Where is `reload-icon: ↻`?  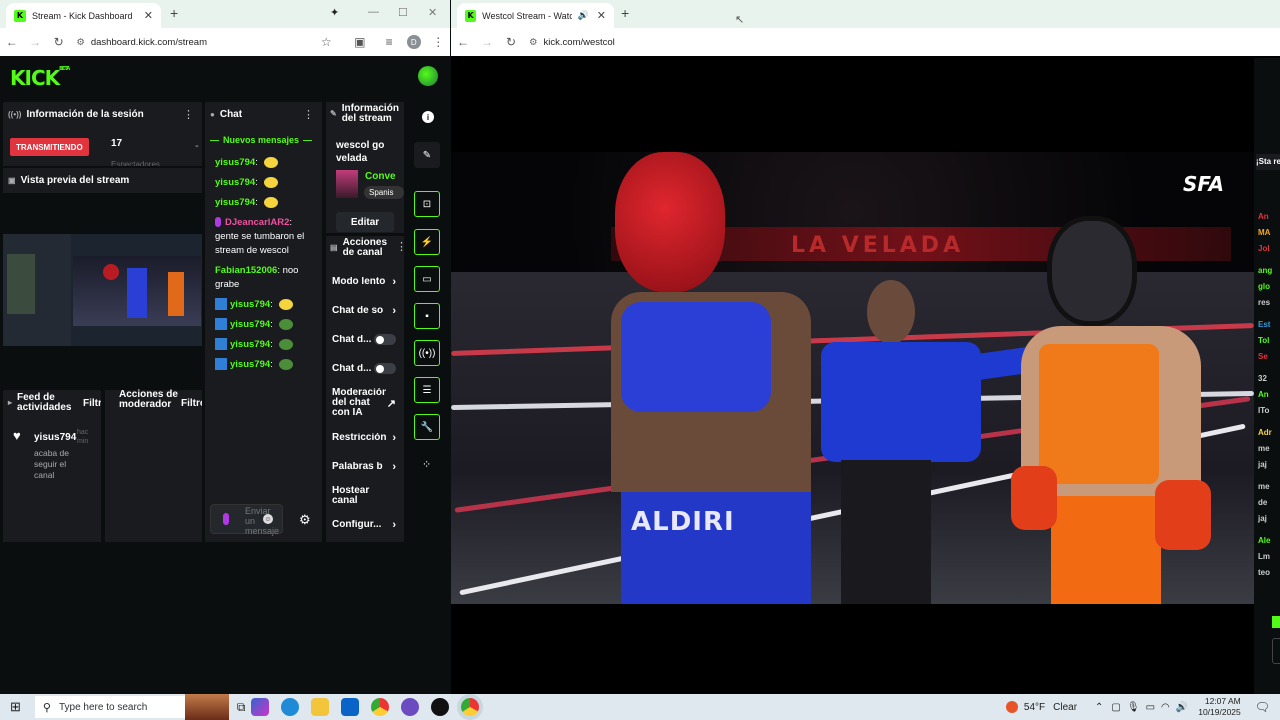 reload-icon: ↻ is located at coordinates (58, 42).